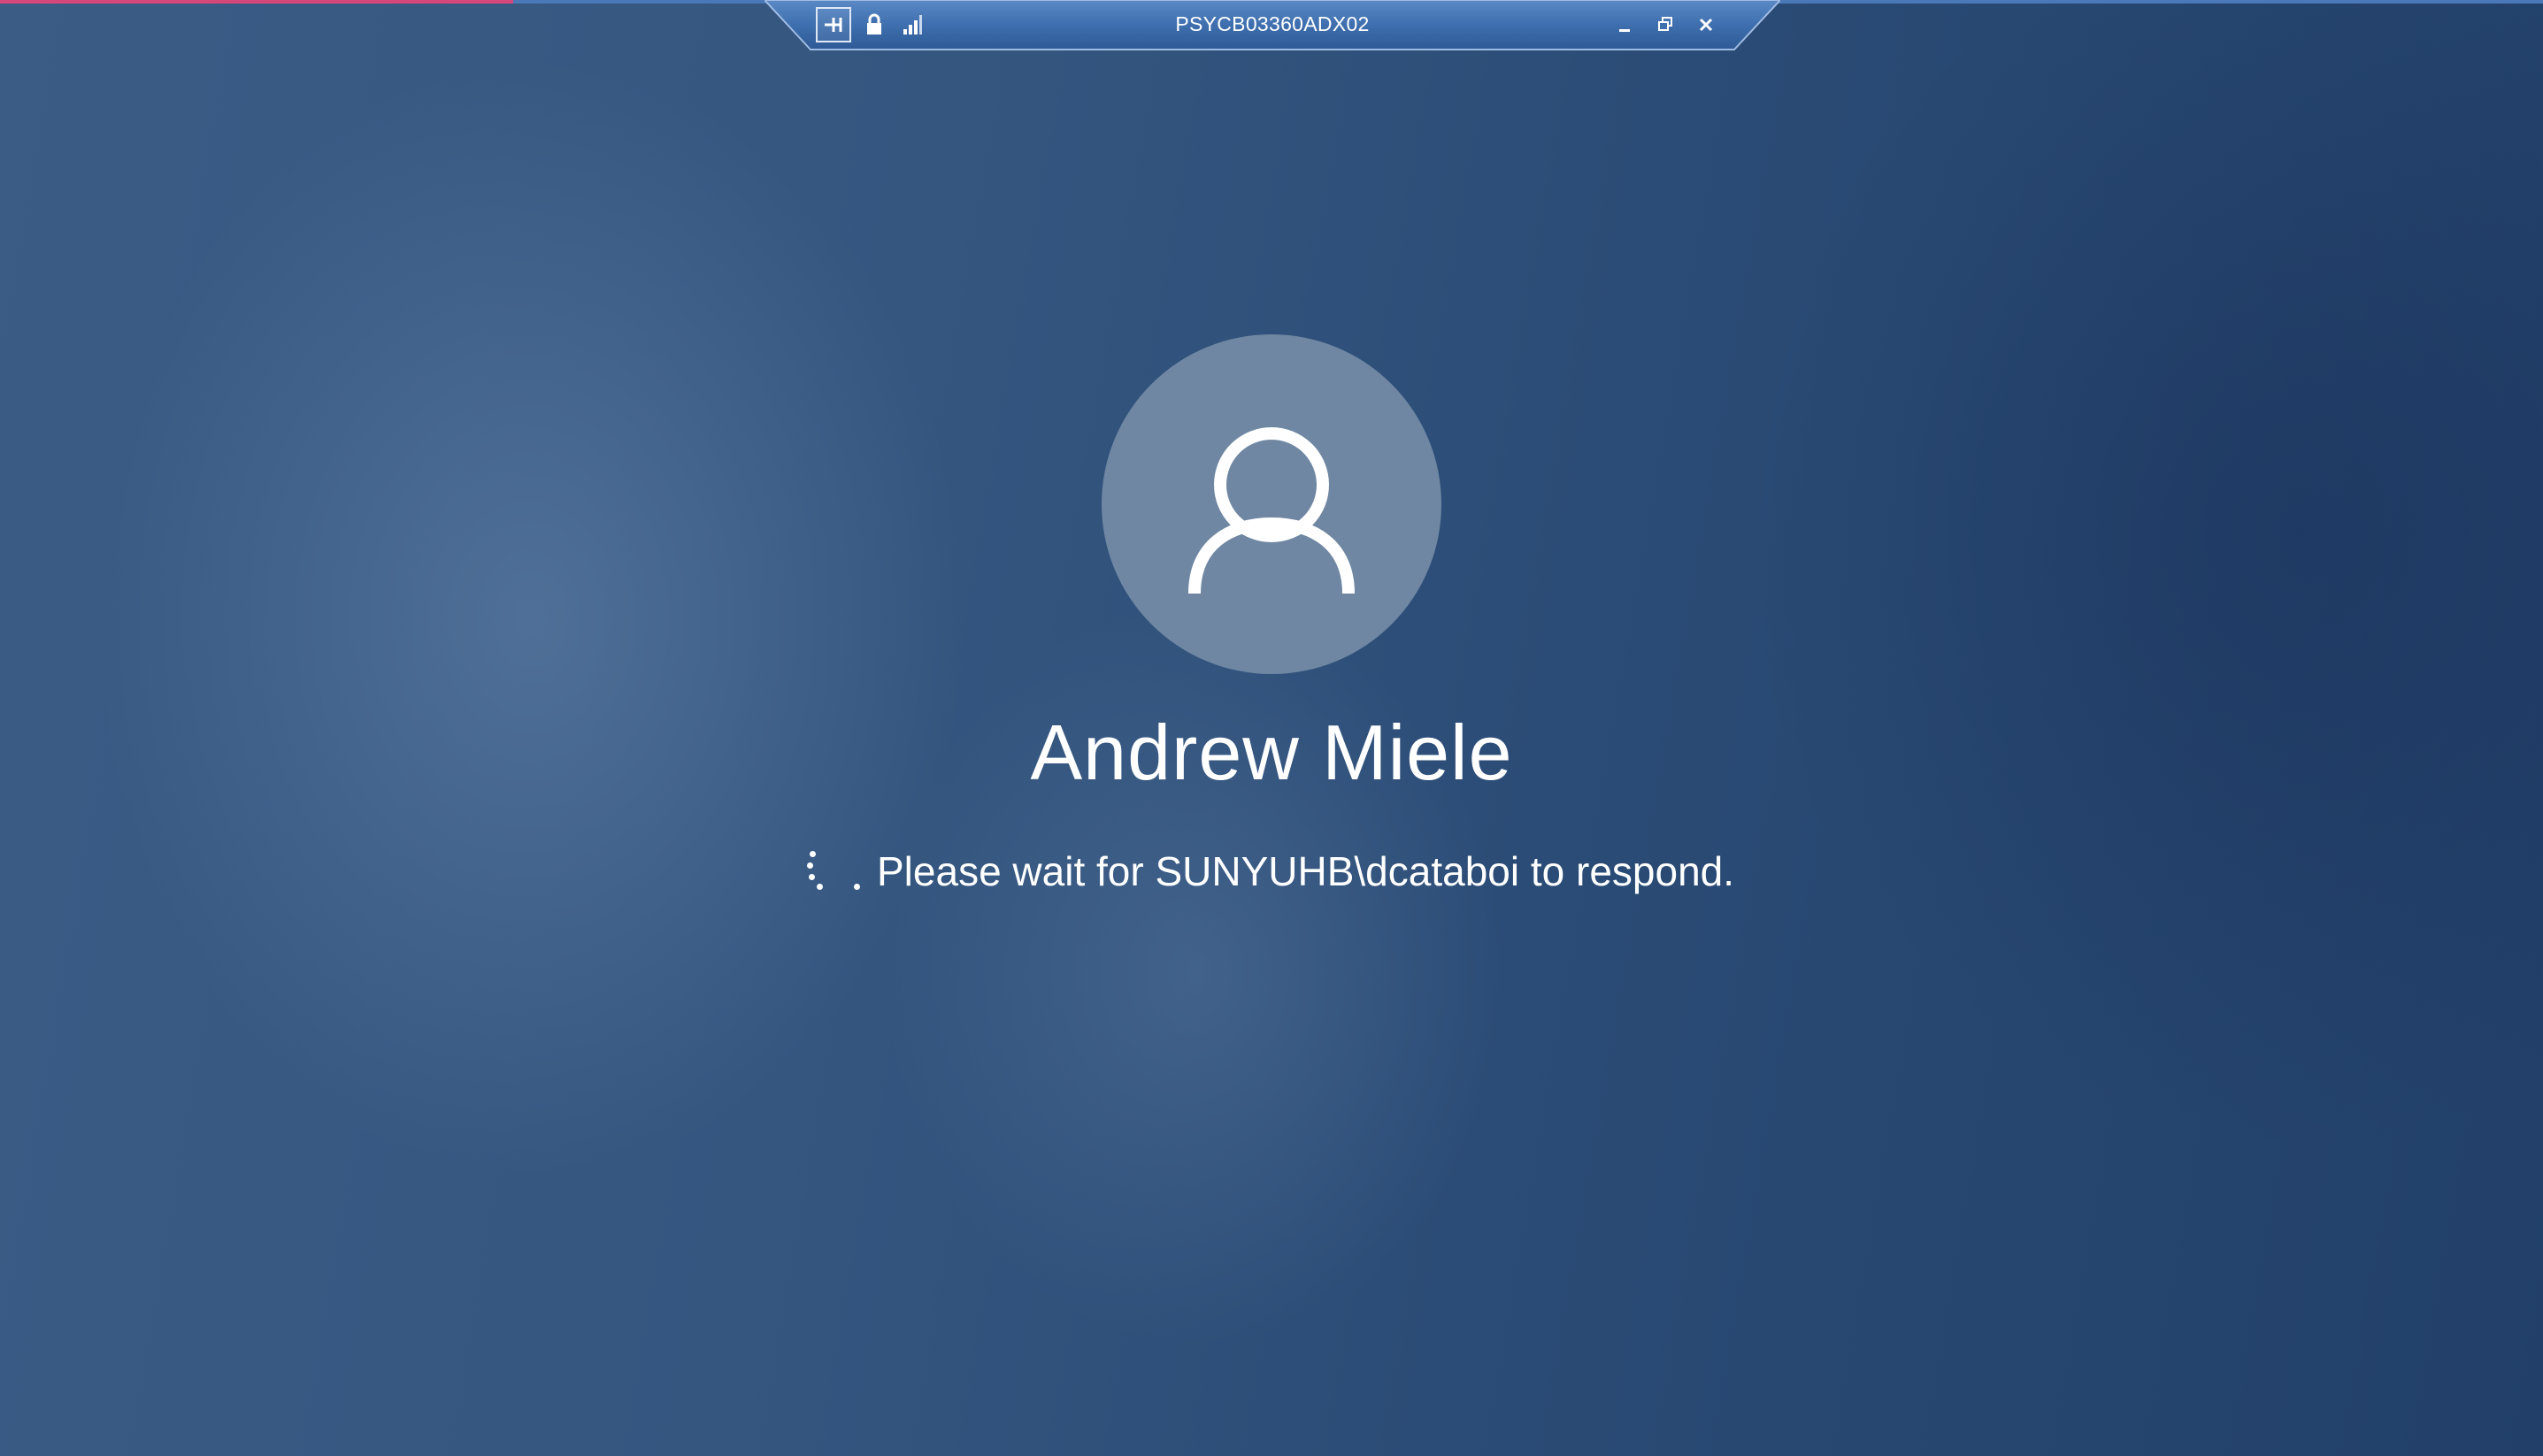 The image size is (2543, 1456). I want to click on loading-spinner-icon, so click(832, 871).